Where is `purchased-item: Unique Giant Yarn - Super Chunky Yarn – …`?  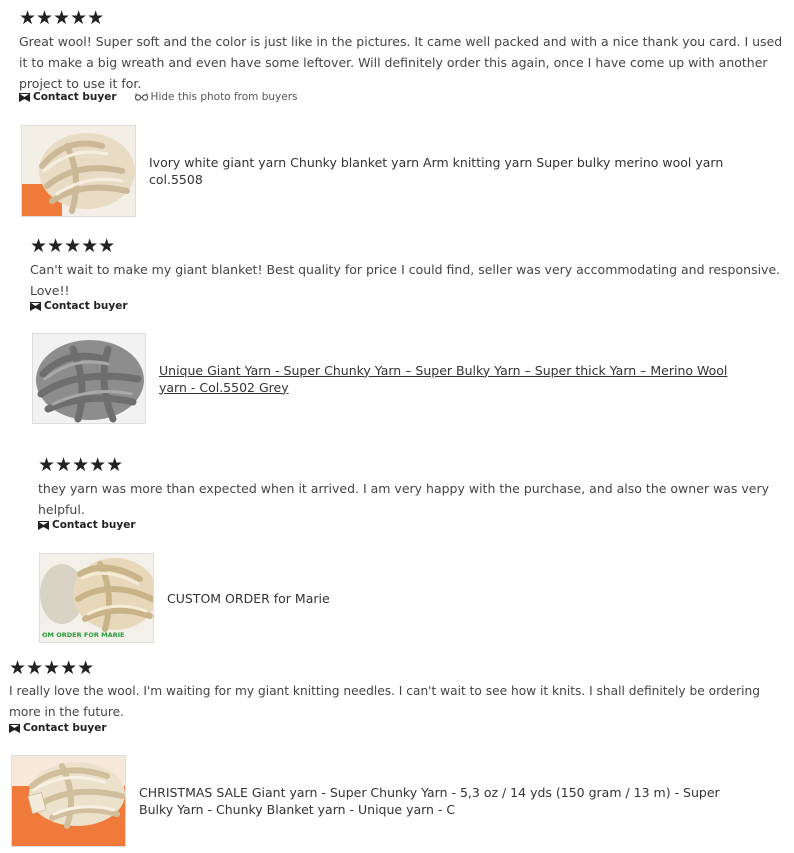 purchased-item: Unique Giant Yarn - Super Chunky Yarn – … is located at coordinates (379, 378).